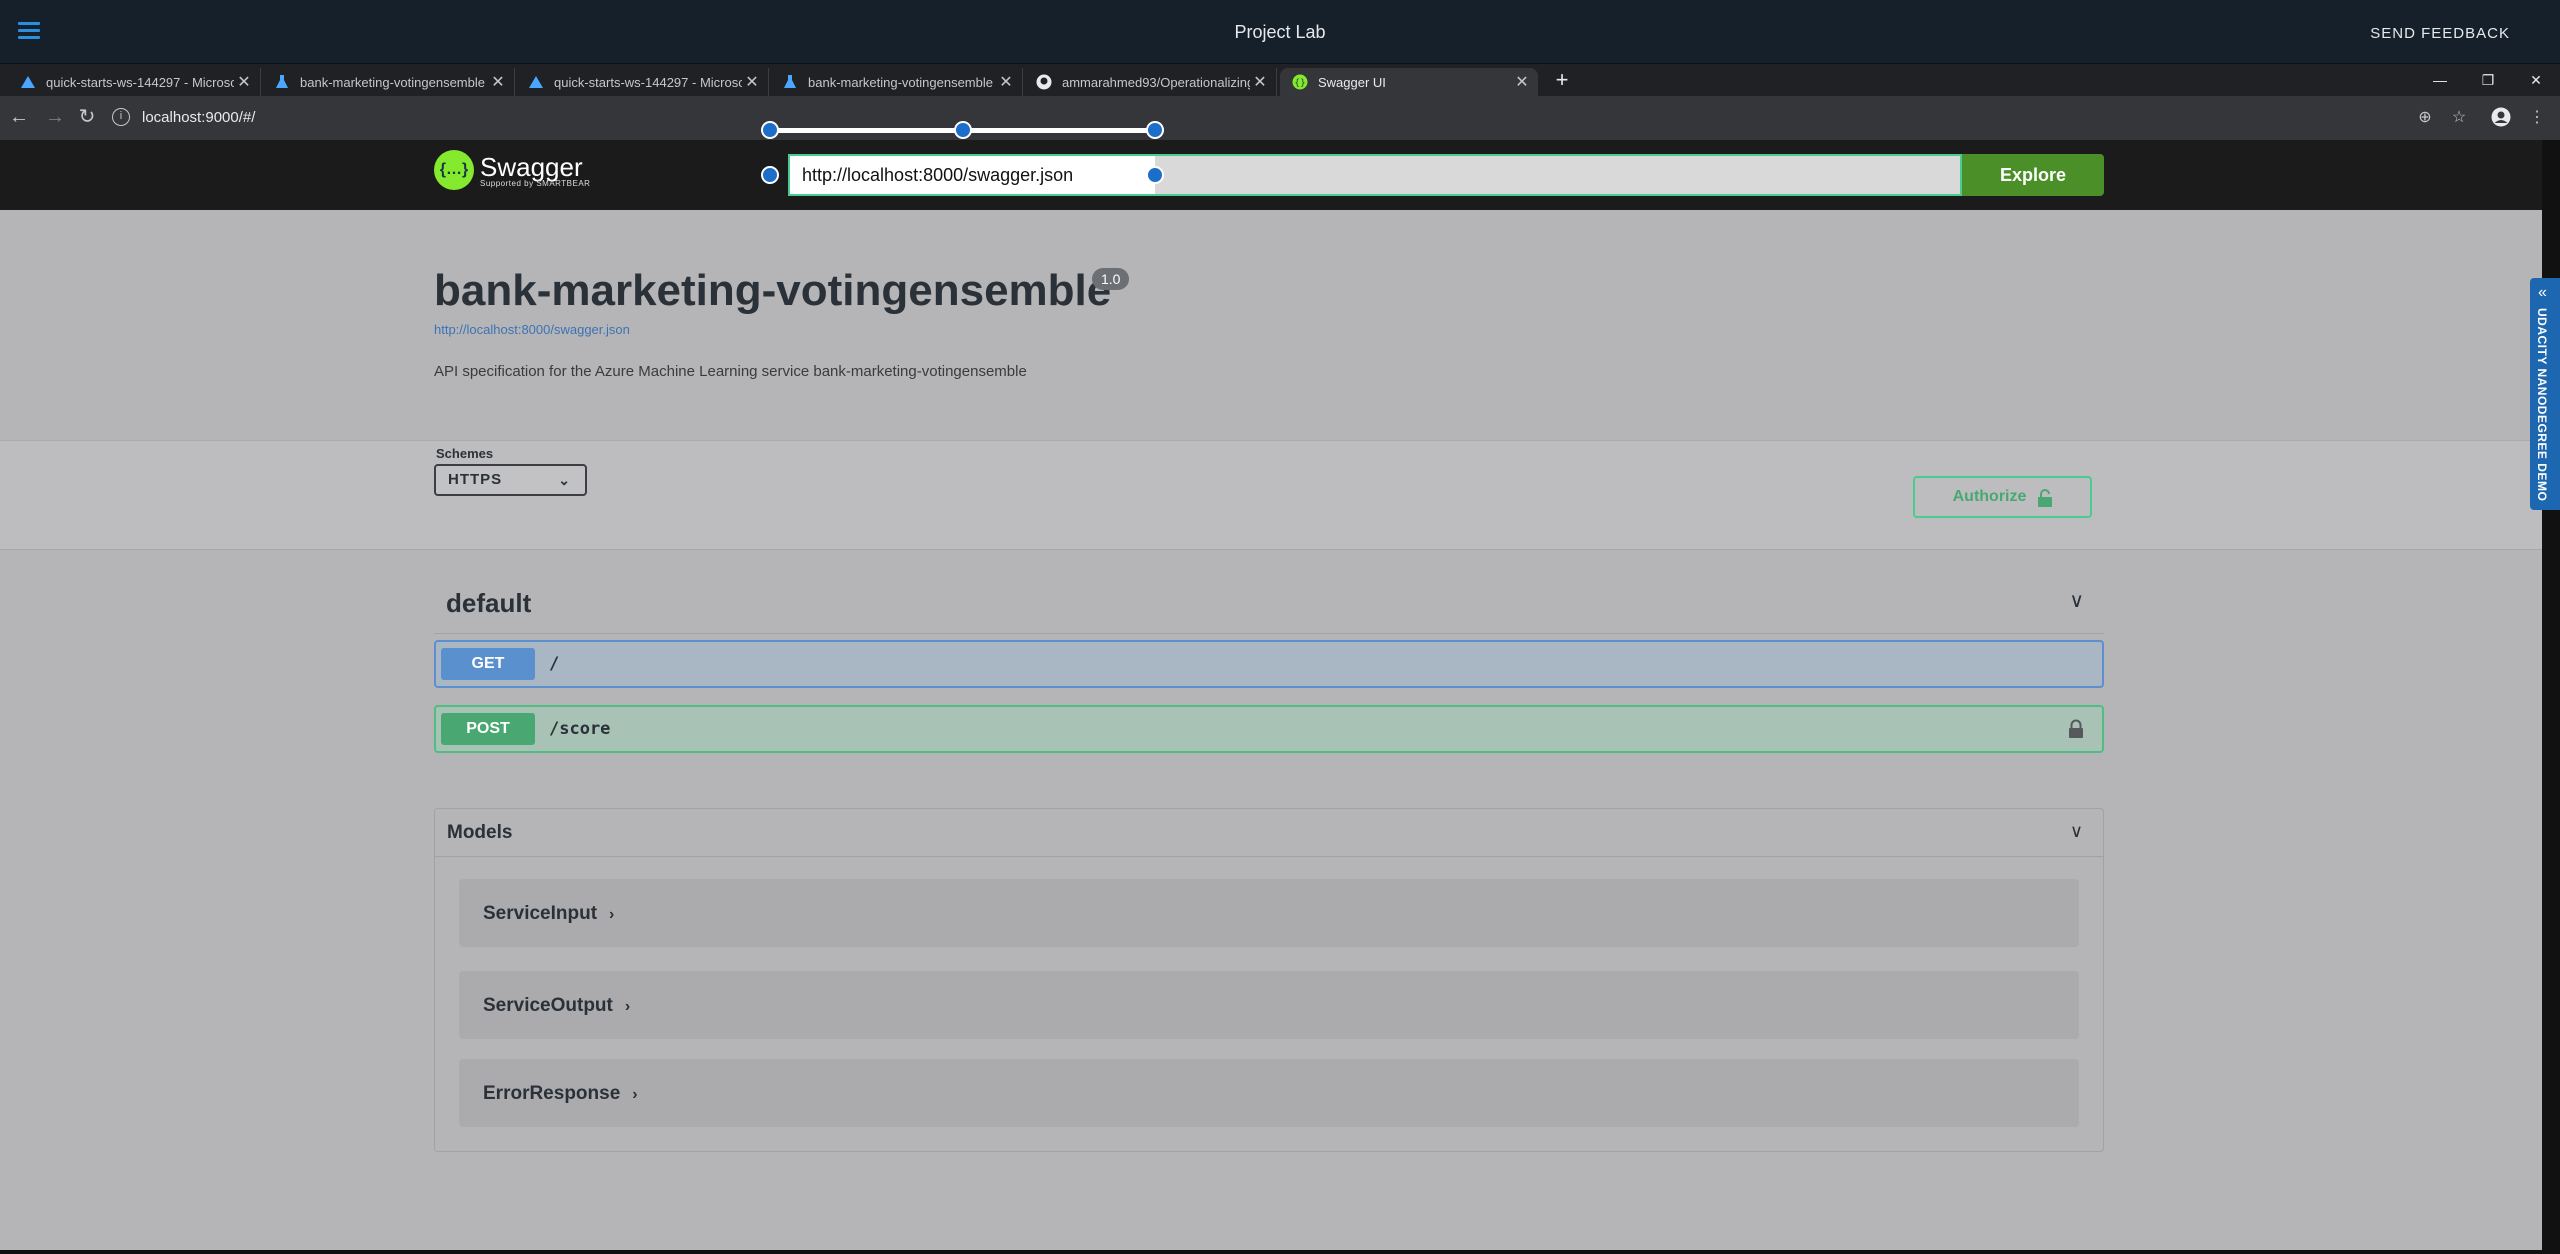 This screenshot has width=2560, height=1254. I want to click on restore-button: ❐, so click(2488, 80).